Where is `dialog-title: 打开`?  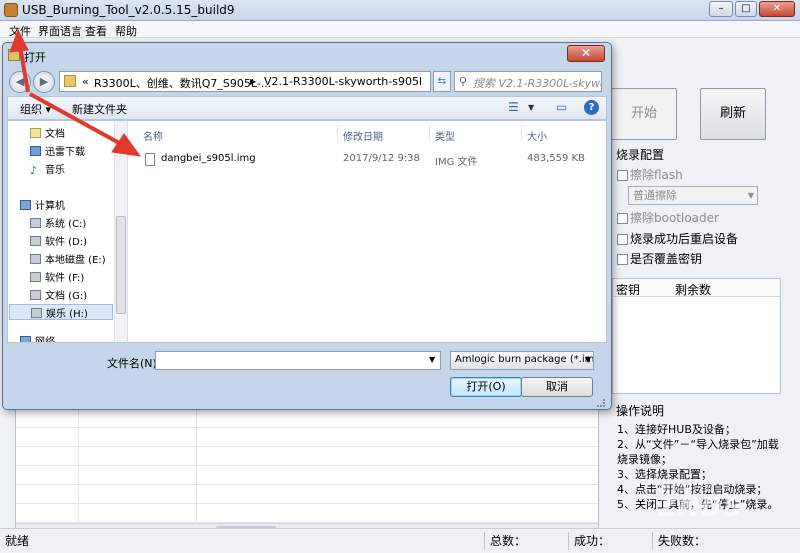 dialog-title: 打开 is located at coordinates (35, 57).